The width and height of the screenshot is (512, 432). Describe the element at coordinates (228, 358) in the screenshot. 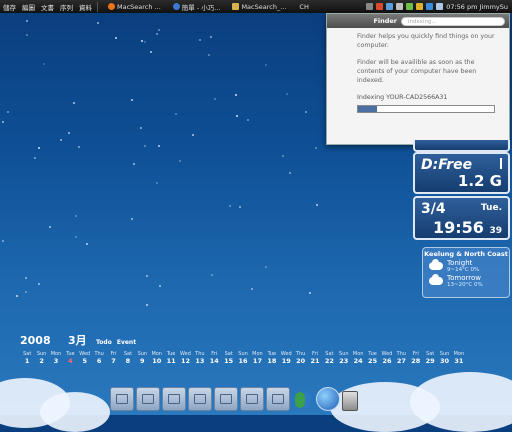

I see `calendar-day: Sat 15` at that location.